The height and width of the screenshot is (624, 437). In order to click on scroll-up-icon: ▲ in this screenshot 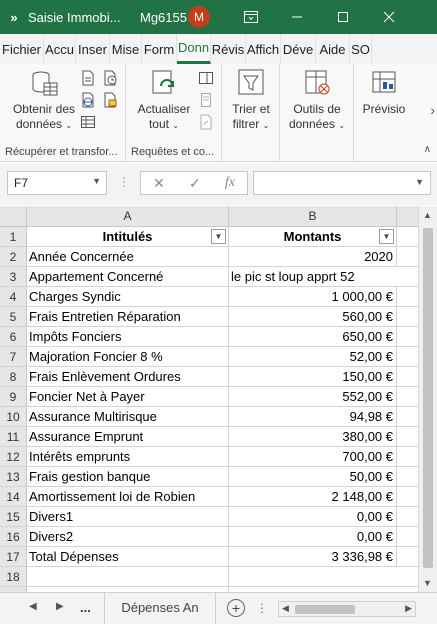, I will do `click(427, 215)`.